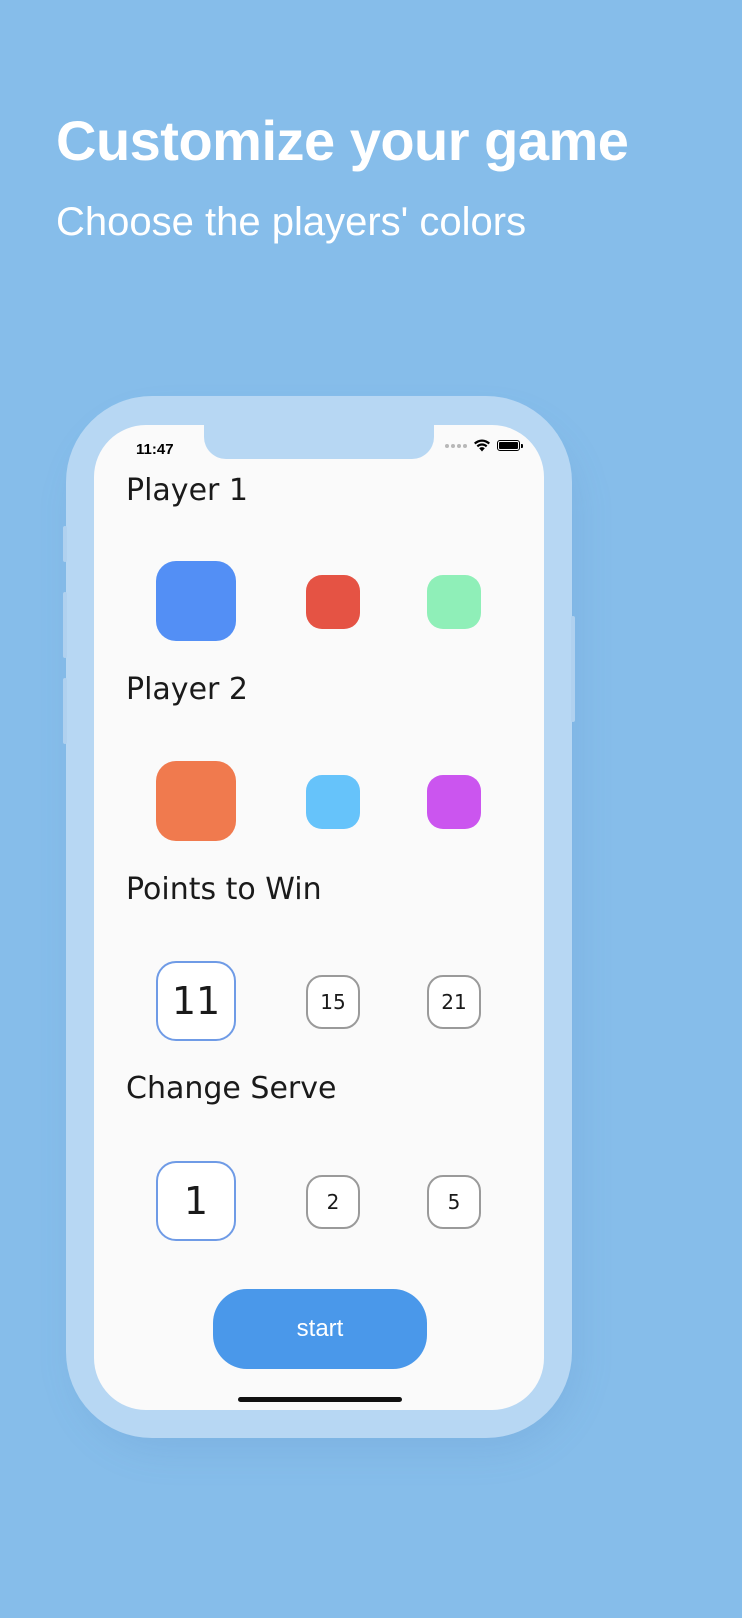 The width and height of the screenshot is (742, 1618). I want to click on points-option-11: 11, so click(196, 1001).